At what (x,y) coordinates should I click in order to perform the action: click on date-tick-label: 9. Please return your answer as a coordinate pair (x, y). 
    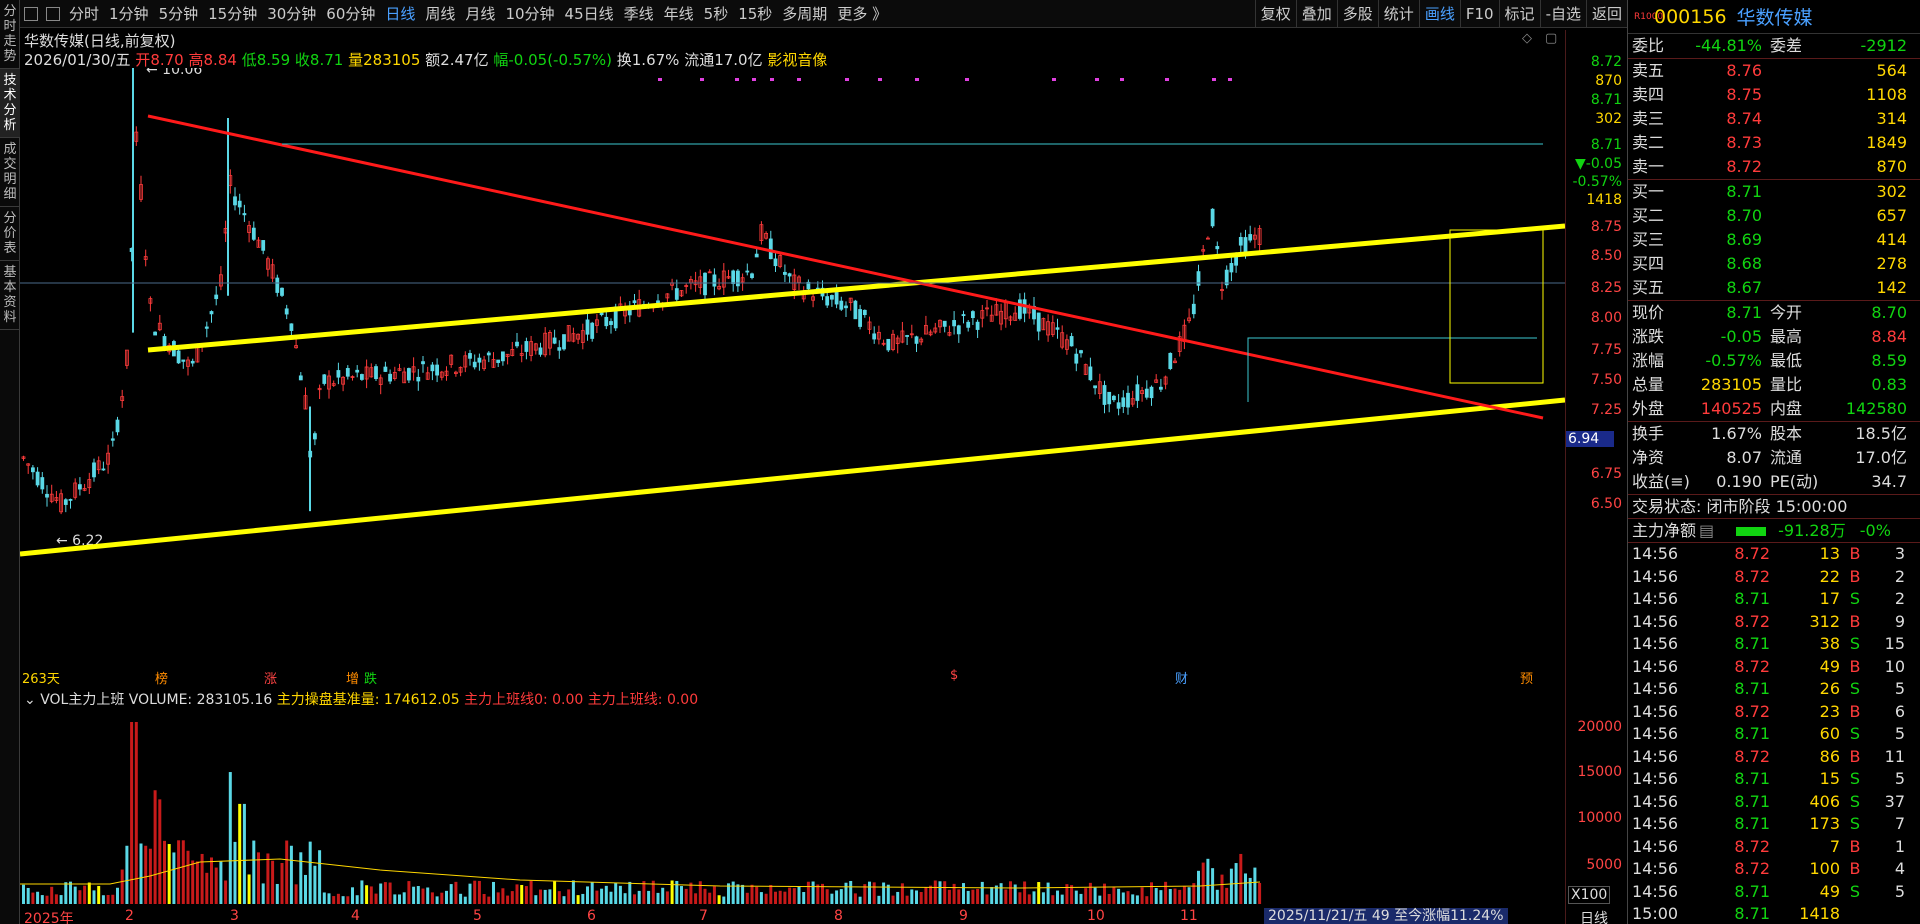
    Looking at the image, I should click on (963, 916).